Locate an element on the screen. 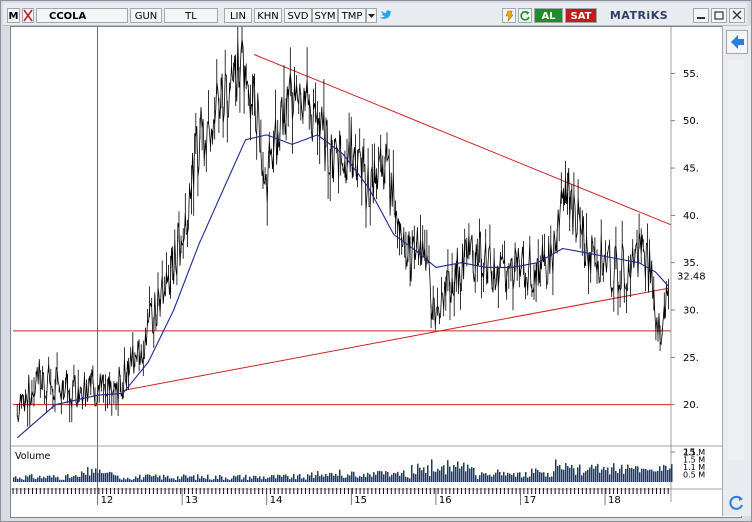 The image size is (752, 522). buy-button: AL is located at coordinates (548, 15).